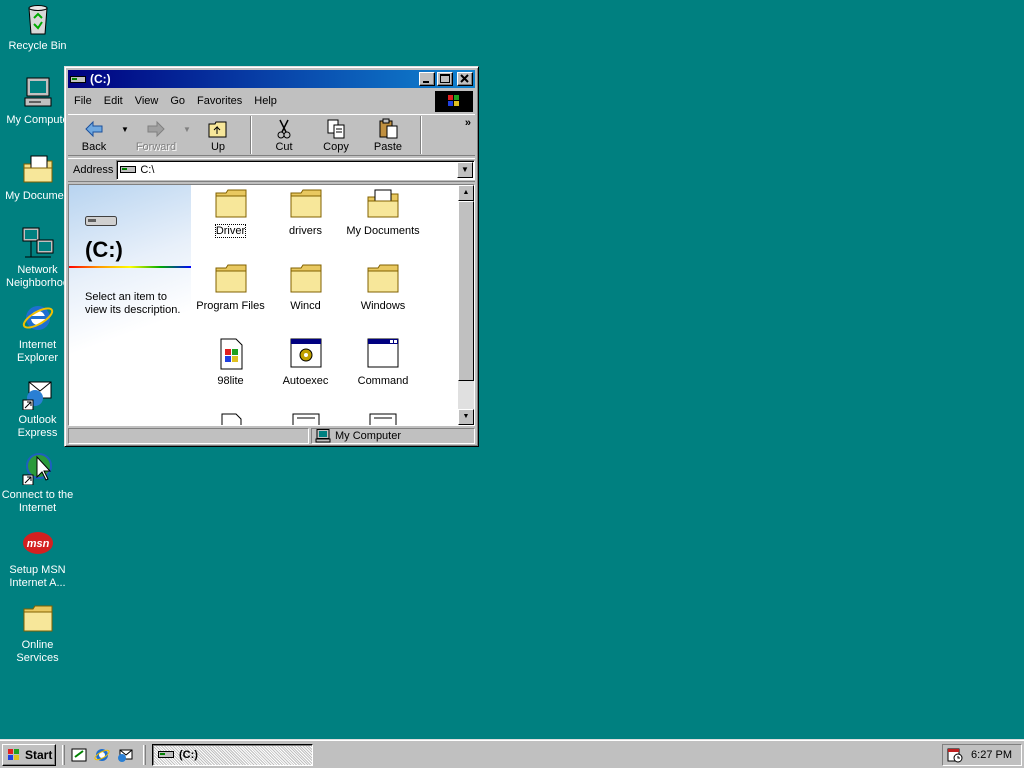  What do you see at coordinates (125, 135) in the screenshot?
I see `back-dropdown-button: ▼` at bounding box center [125, 135].